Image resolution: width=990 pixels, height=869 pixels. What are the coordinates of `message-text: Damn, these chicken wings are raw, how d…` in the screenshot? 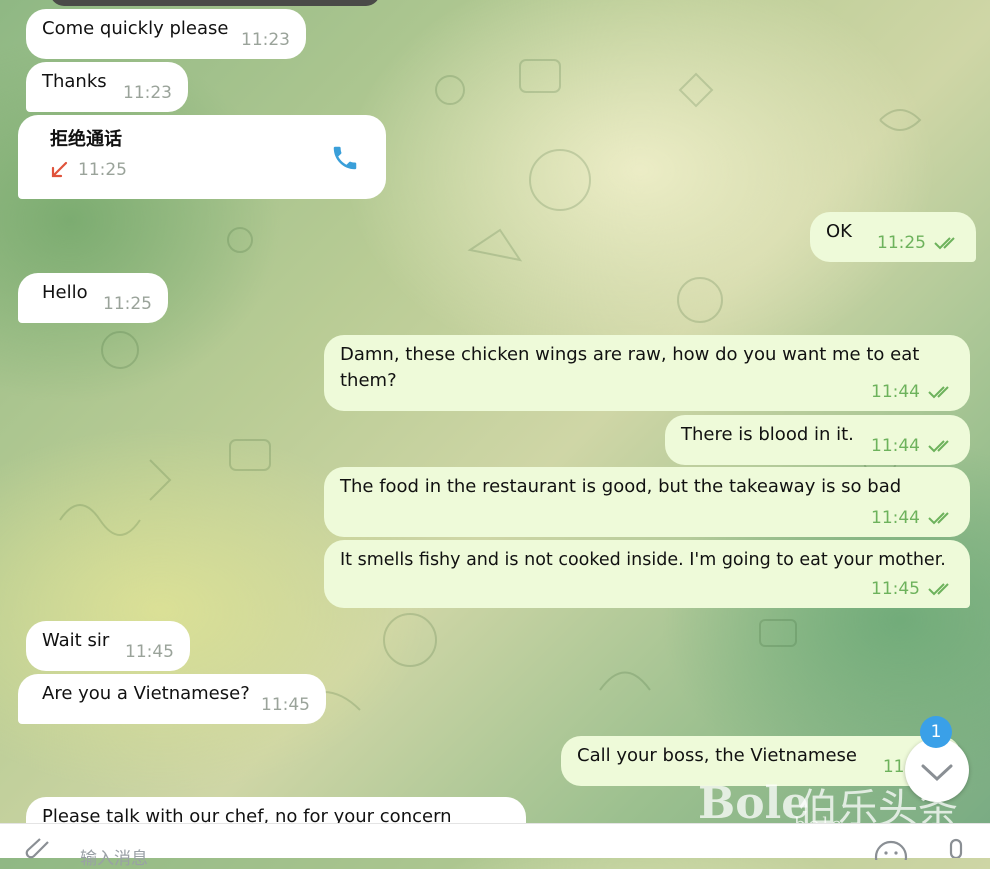 It's located at (630, 367).